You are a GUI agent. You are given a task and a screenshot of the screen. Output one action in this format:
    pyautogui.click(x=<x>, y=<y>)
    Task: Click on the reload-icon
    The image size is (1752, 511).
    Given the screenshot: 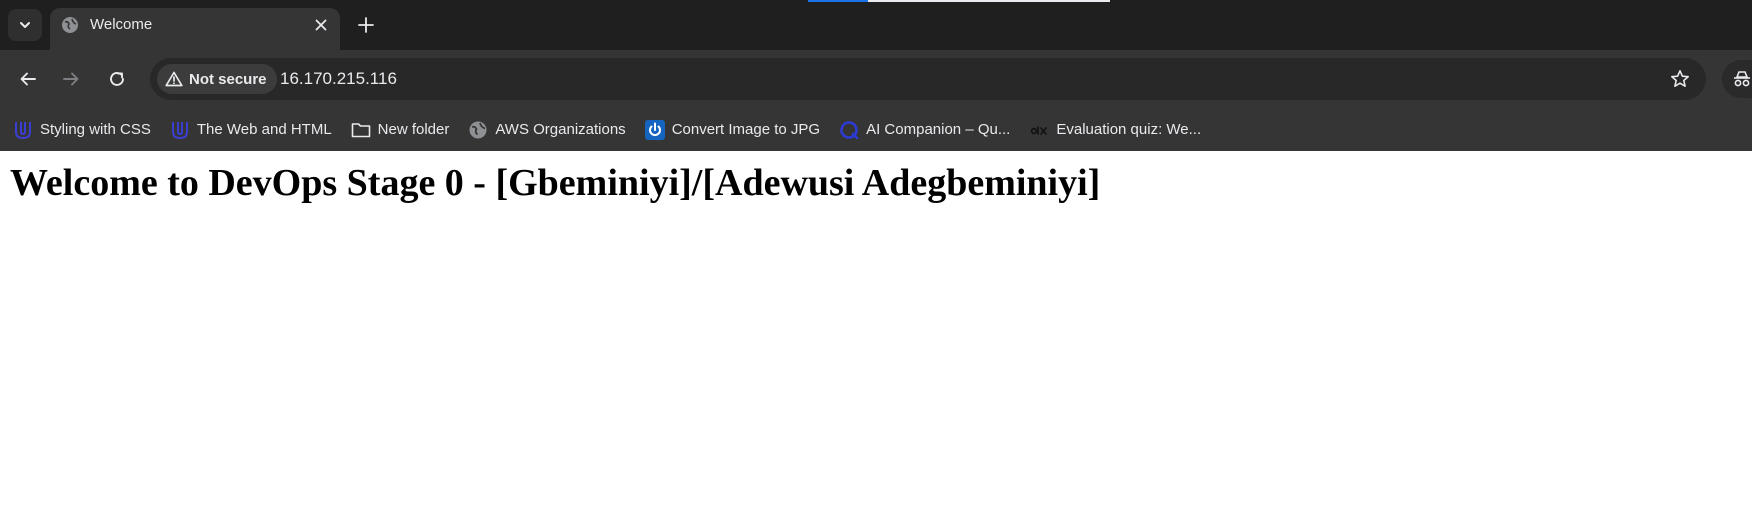 What is the action you would take?
    pyautogui.click(x=117, y=79)
    